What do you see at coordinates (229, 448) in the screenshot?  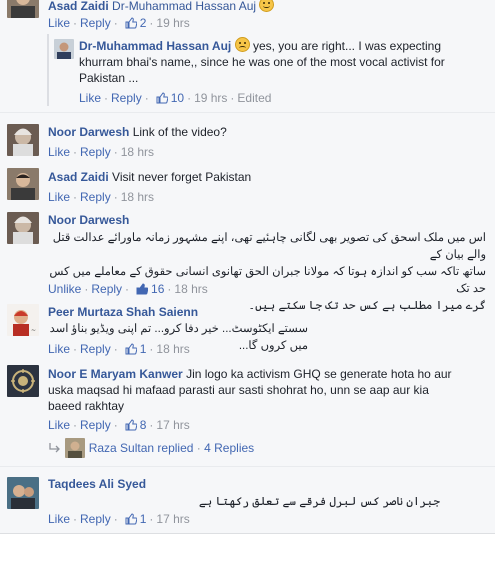 I see `view-replies-link: 4 Replies` at bounding box center [229, 448].